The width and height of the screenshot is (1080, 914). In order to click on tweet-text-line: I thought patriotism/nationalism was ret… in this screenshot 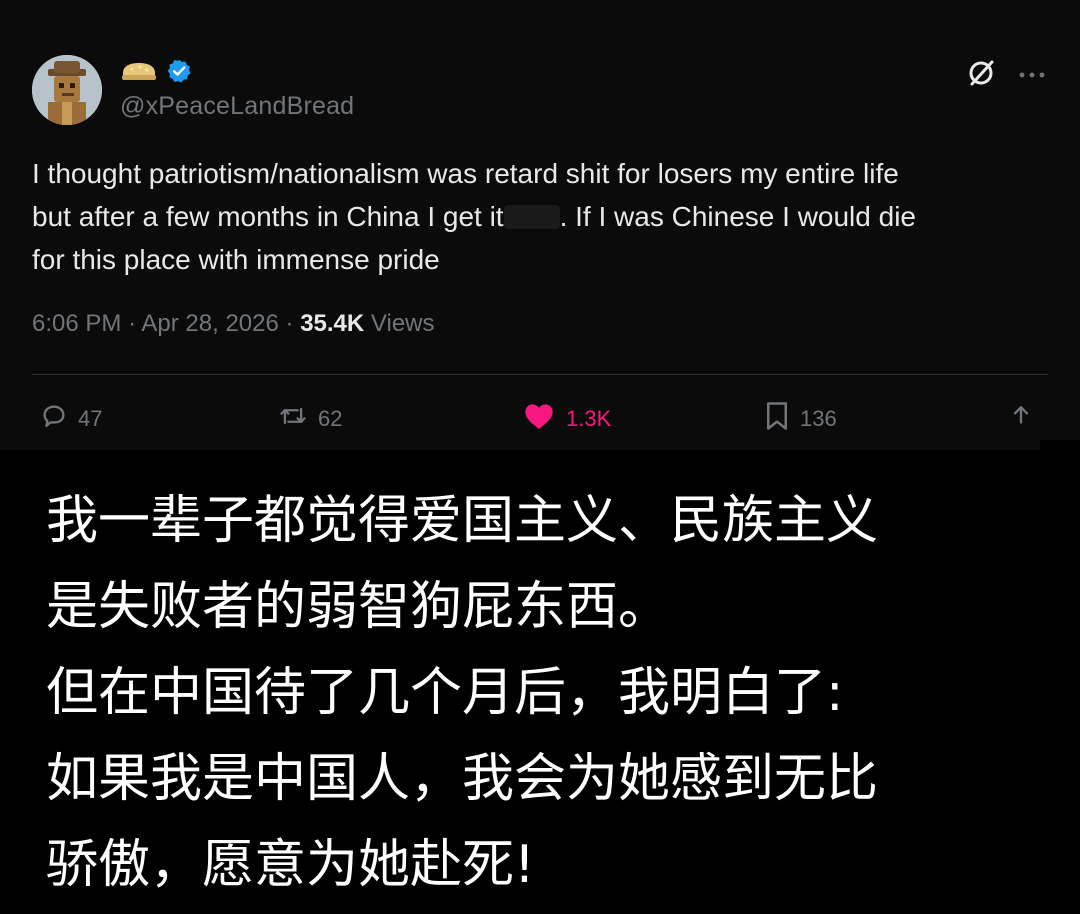, I will do `click(465, 173)`.